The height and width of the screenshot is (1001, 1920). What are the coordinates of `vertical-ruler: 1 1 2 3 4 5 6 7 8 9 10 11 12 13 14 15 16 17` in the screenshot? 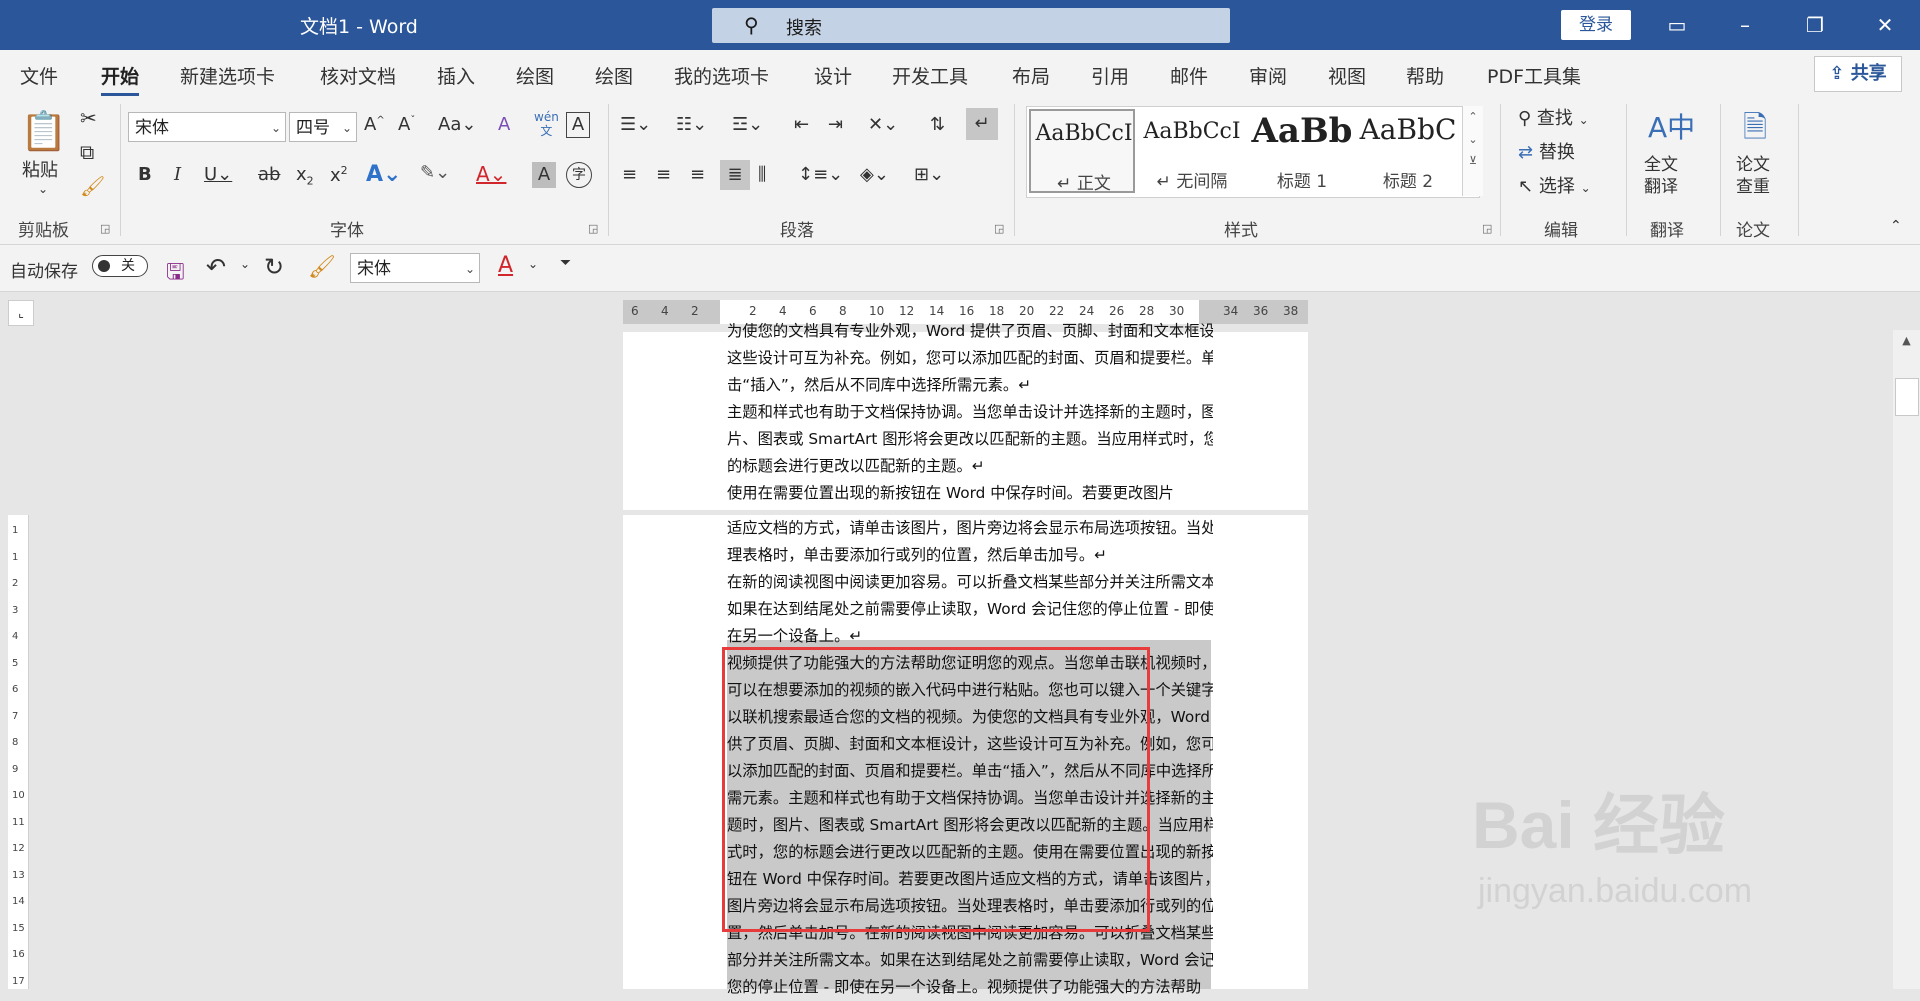 It's located at (18, 752).